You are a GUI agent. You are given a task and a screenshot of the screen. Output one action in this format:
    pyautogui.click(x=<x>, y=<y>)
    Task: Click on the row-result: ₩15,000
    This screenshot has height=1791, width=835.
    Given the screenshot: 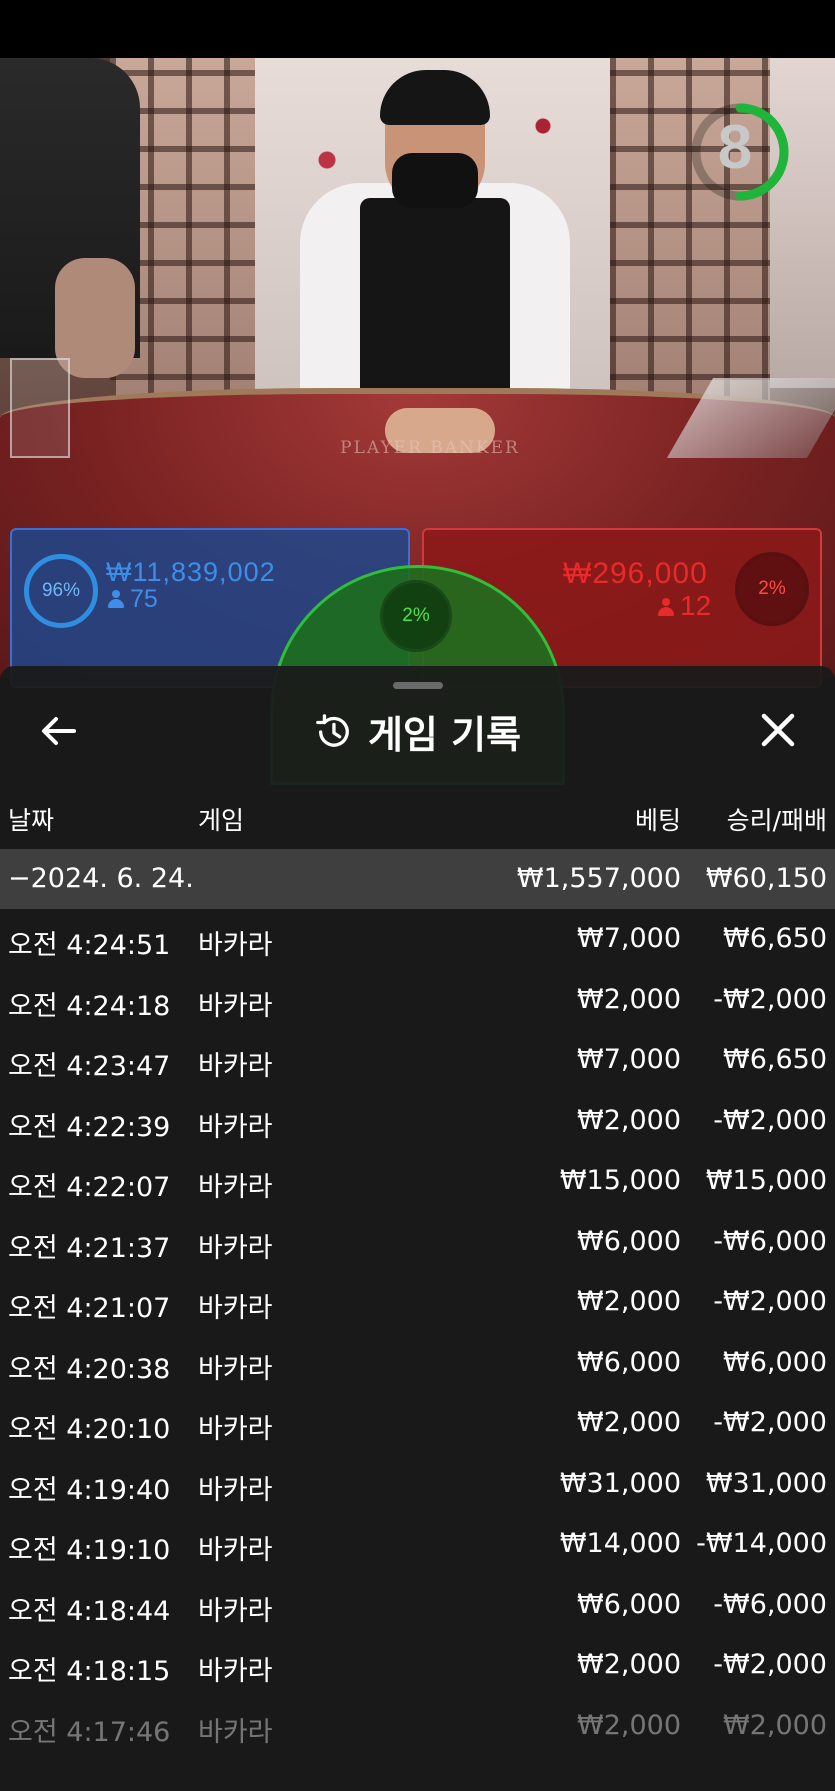 What is the action you would take?
    pyautogui.click(x=766, y=1180)
    